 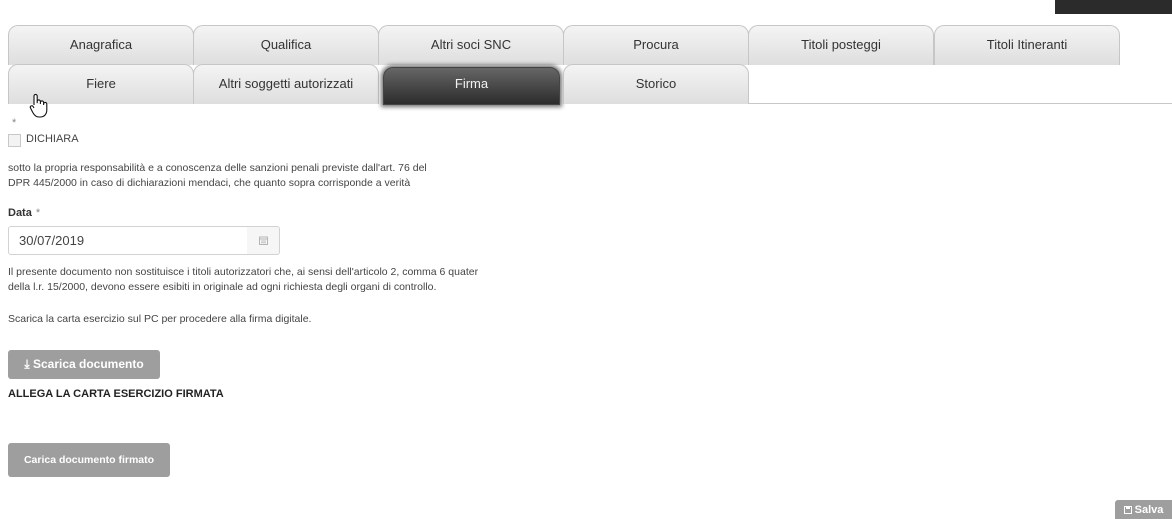 I want to click on save-icon, so click(x=1127, y=509).